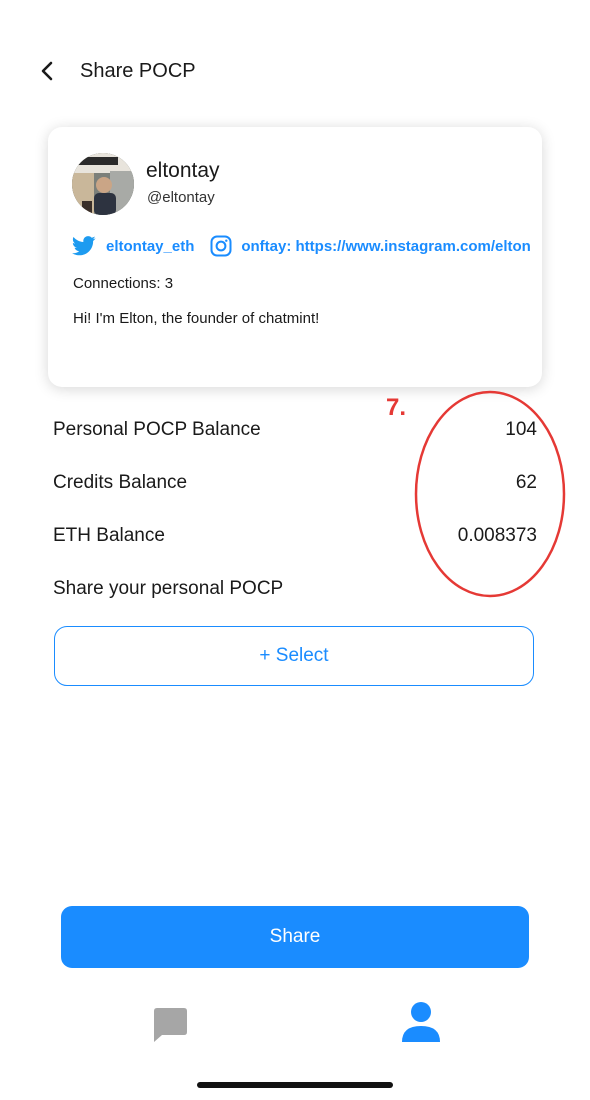 This screenshot has width=590, height=1100. Describe the element at coordinates (150, 246) in the screenshot. I see `twitter-link: eltontay_eth` at that location.